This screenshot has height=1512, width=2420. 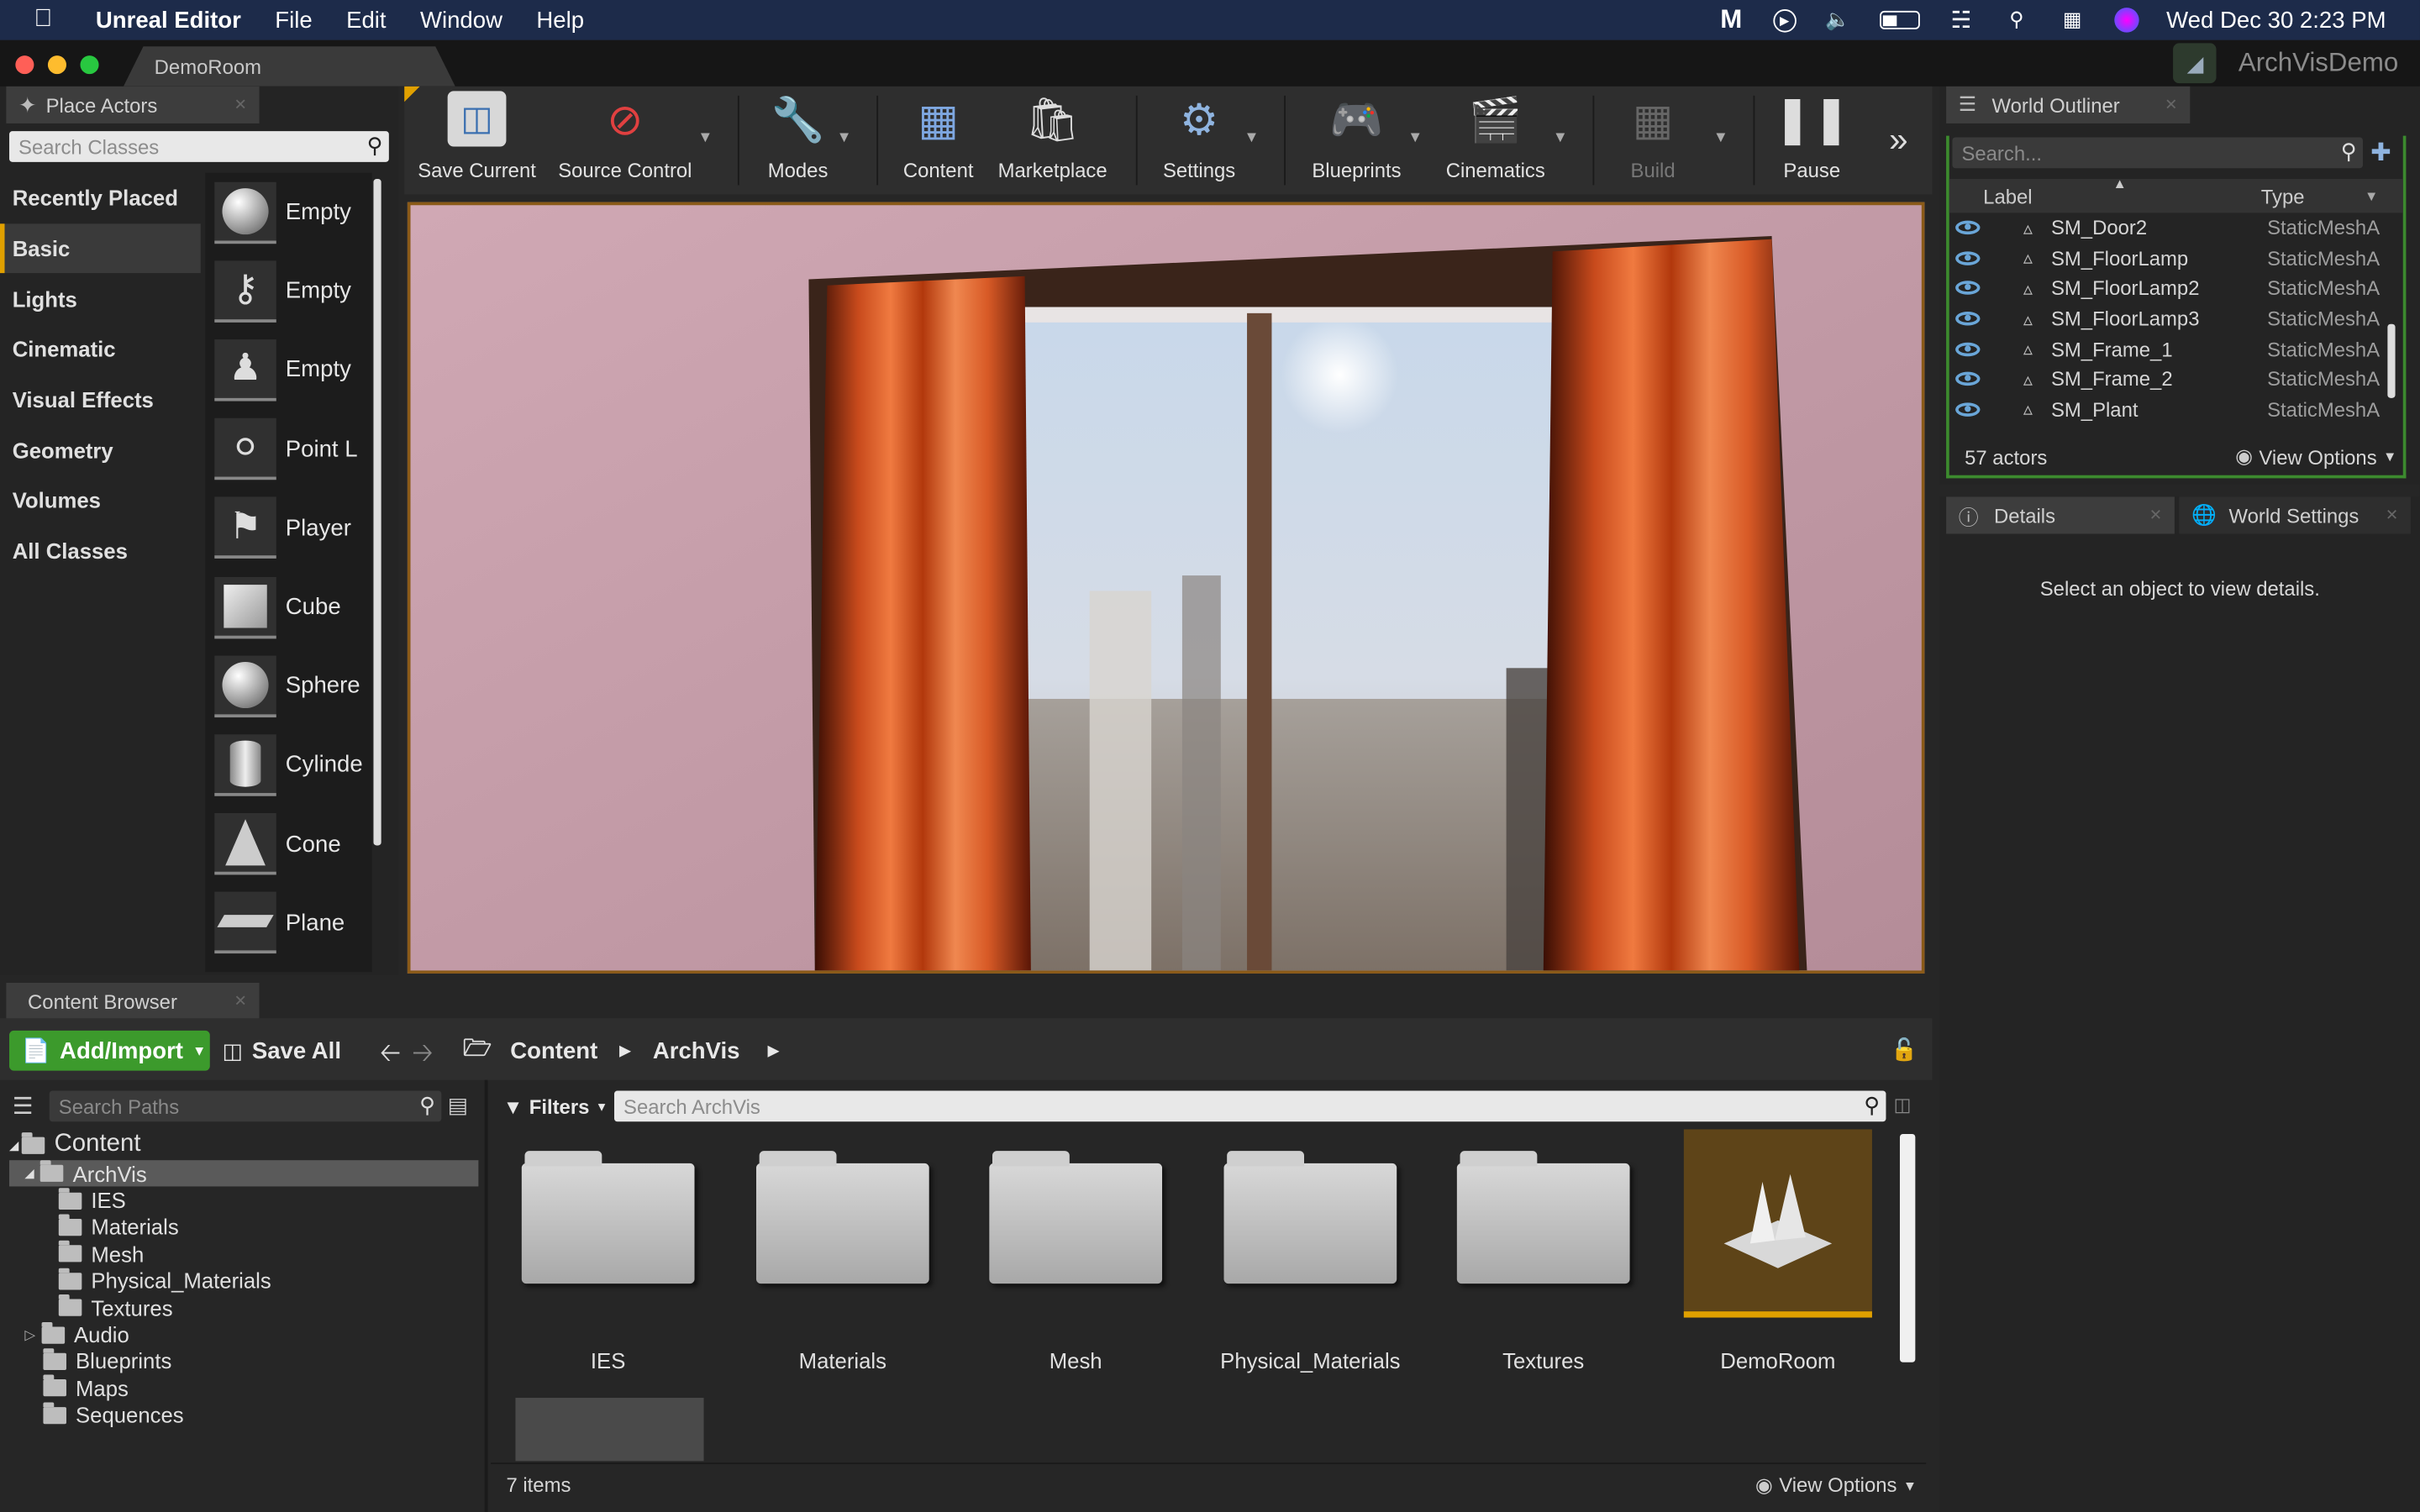 What do you see at coordinates (133, 104) in the screenshot?
I see `tab-place-actors: ✦ Place Actors ✕` at bounding box center [133, 104].